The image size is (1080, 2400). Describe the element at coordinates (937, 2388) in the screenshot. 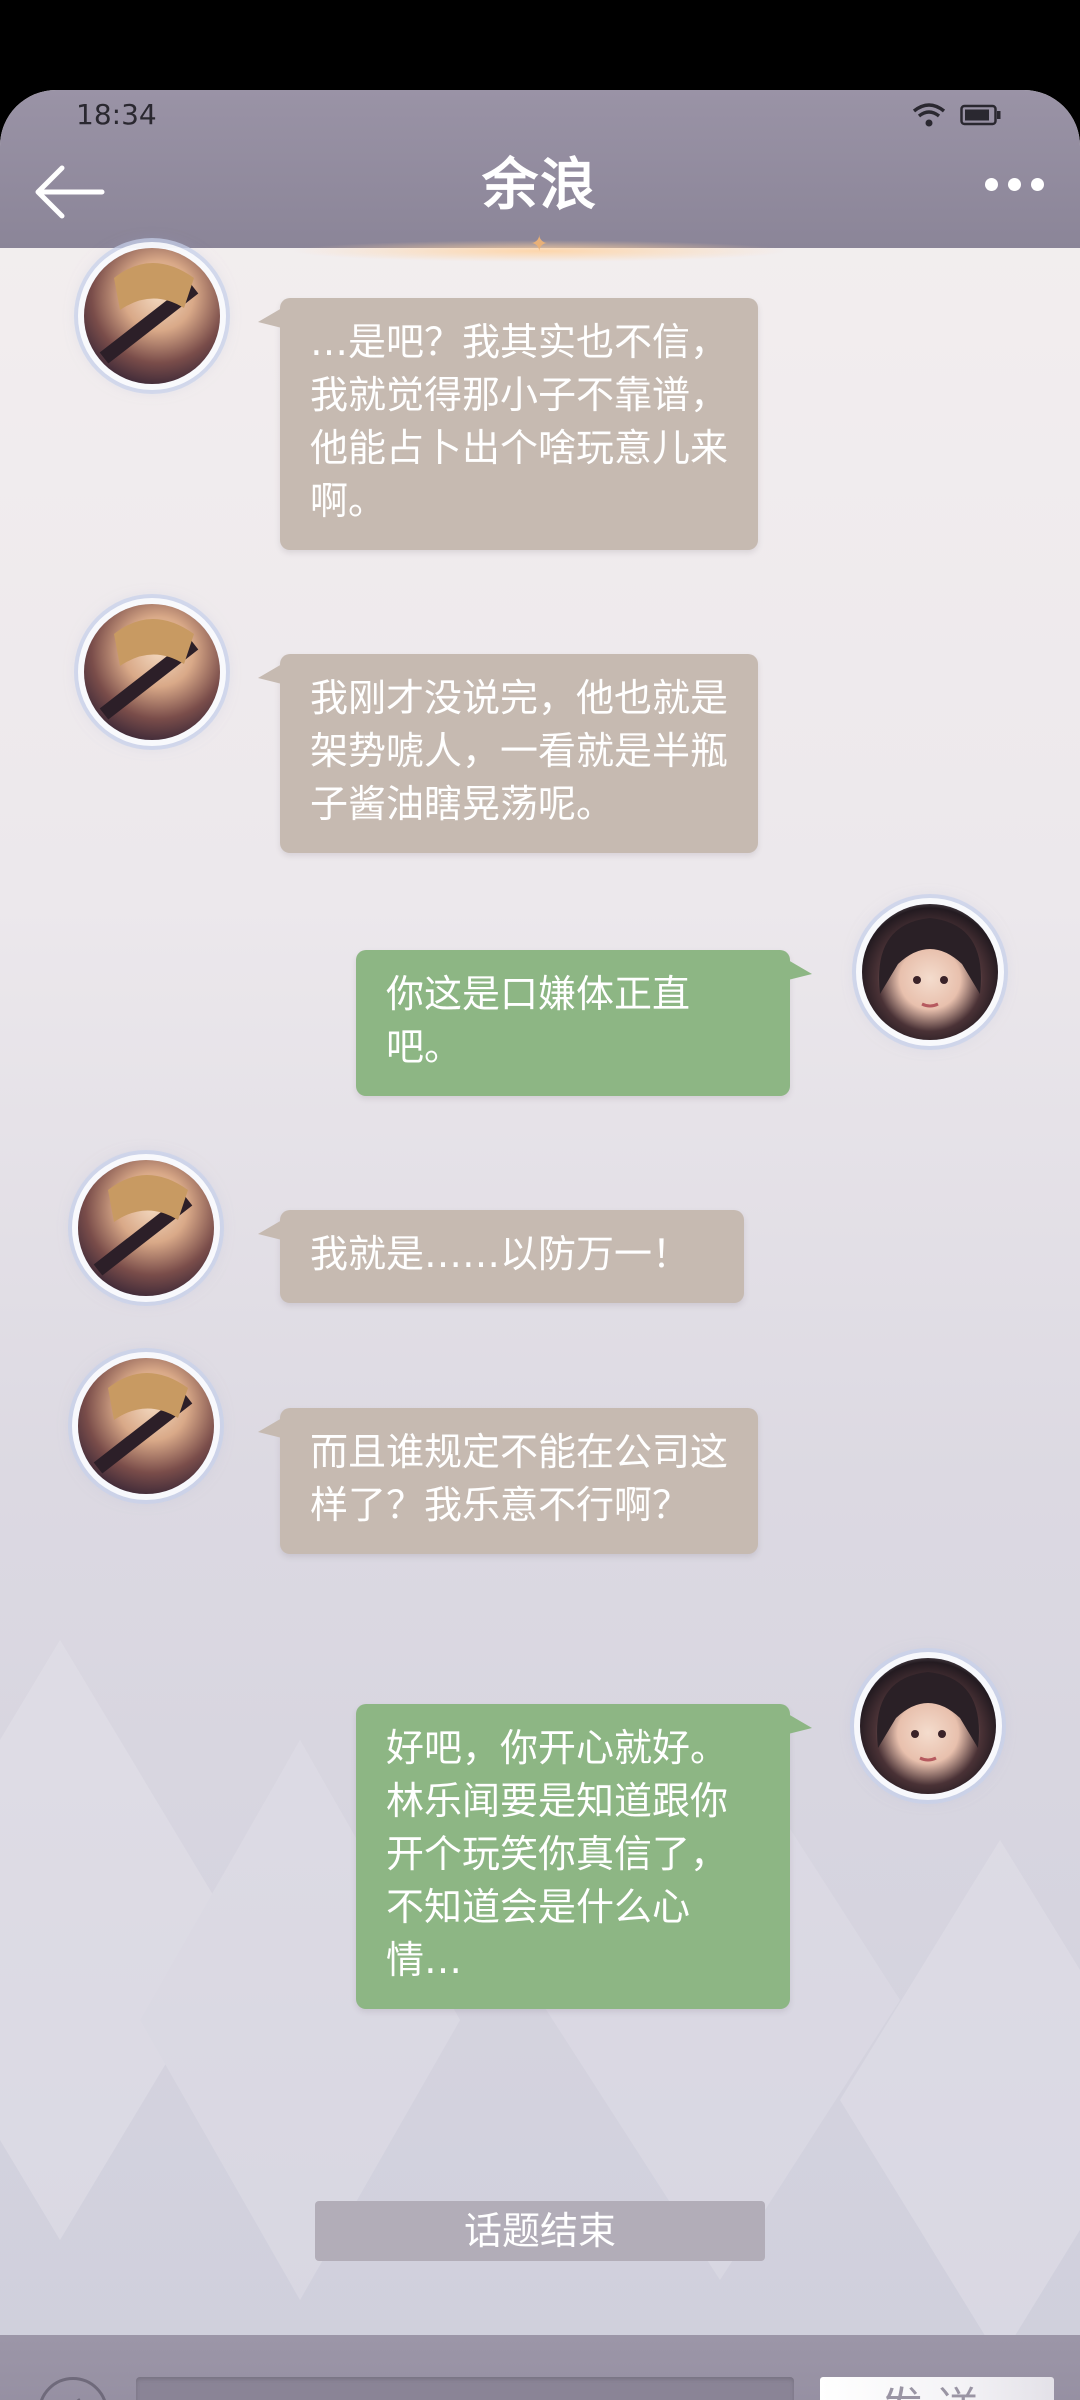

I see `send-button: 发送` at that location.